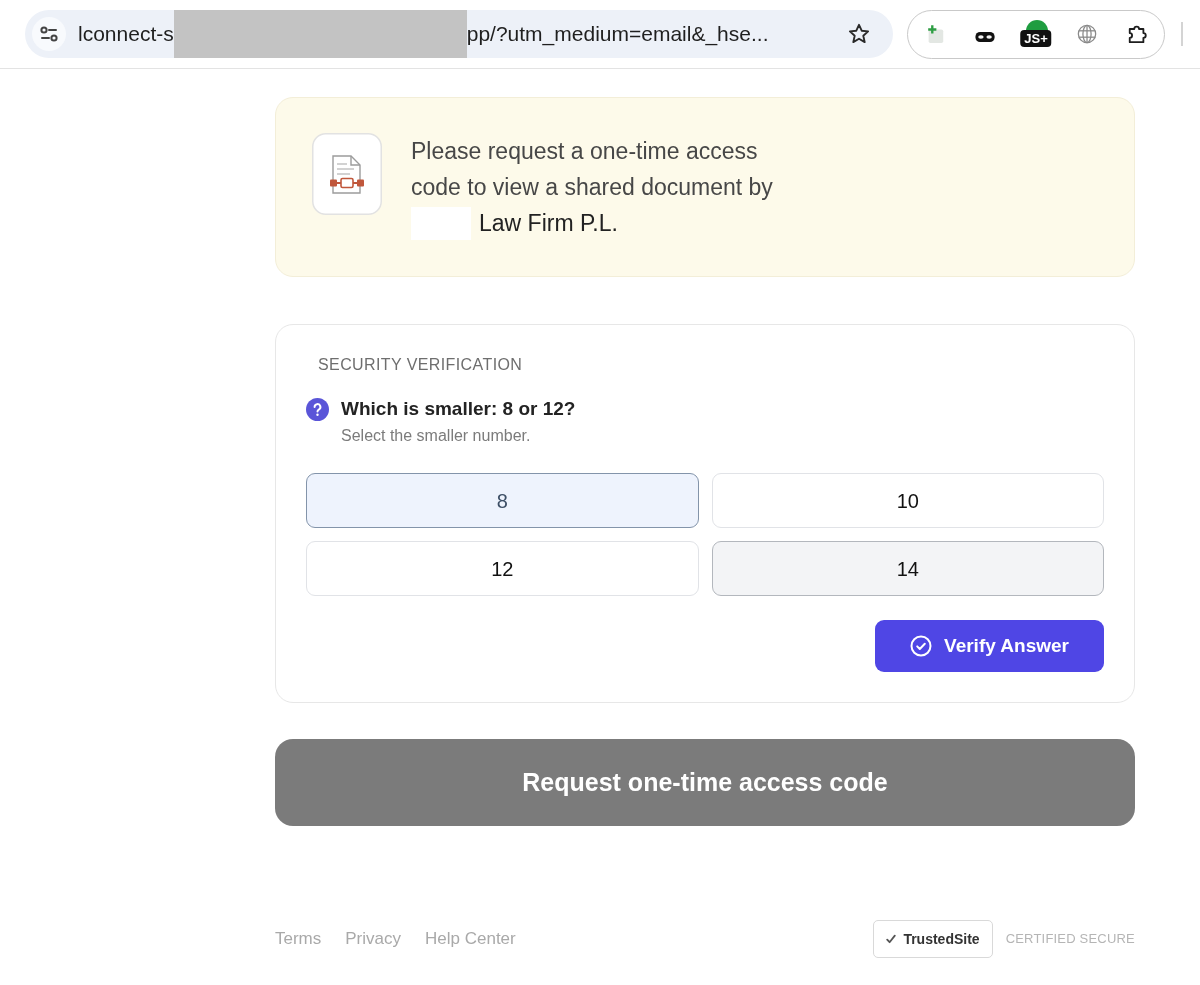 Image resolution: width=1200 pixels, height=985 pixels. Describe the element at coordinates (502, 568) in the screenshot. I see `answer-option: 12` at that location.